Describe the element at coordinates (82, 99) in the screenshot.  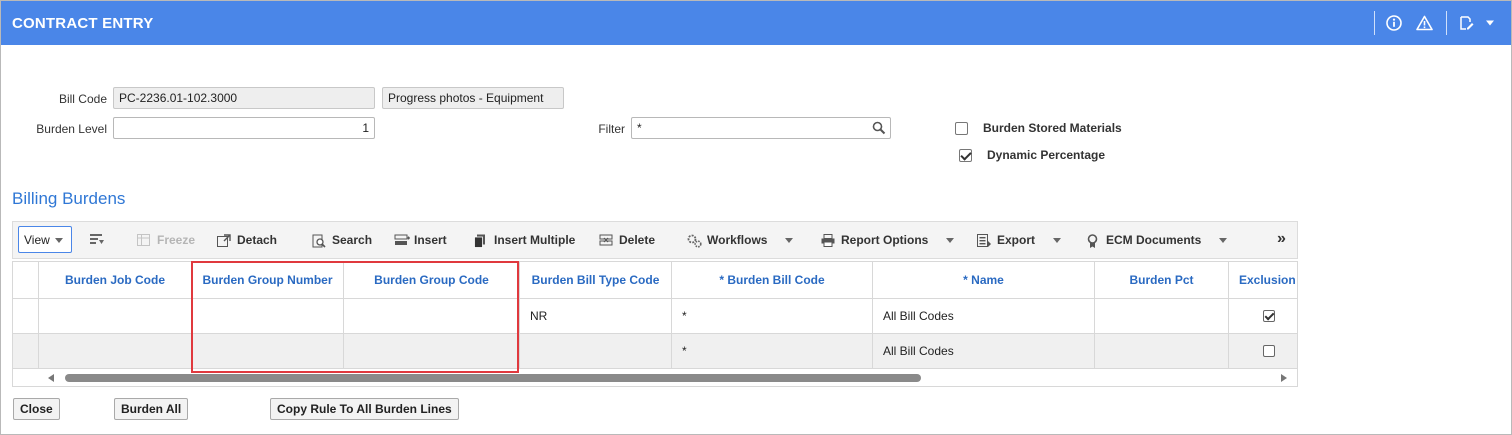
I see `bill-code-label: Bill Code` at that location.